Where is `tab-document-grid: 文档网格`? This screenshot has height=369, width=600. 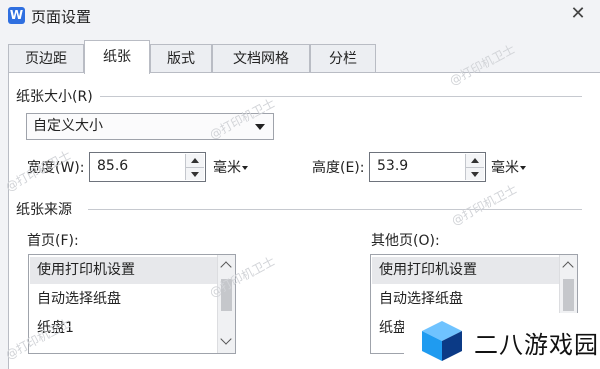 tab-document-grid: 文档网格 is located at coordinates (261, 58).